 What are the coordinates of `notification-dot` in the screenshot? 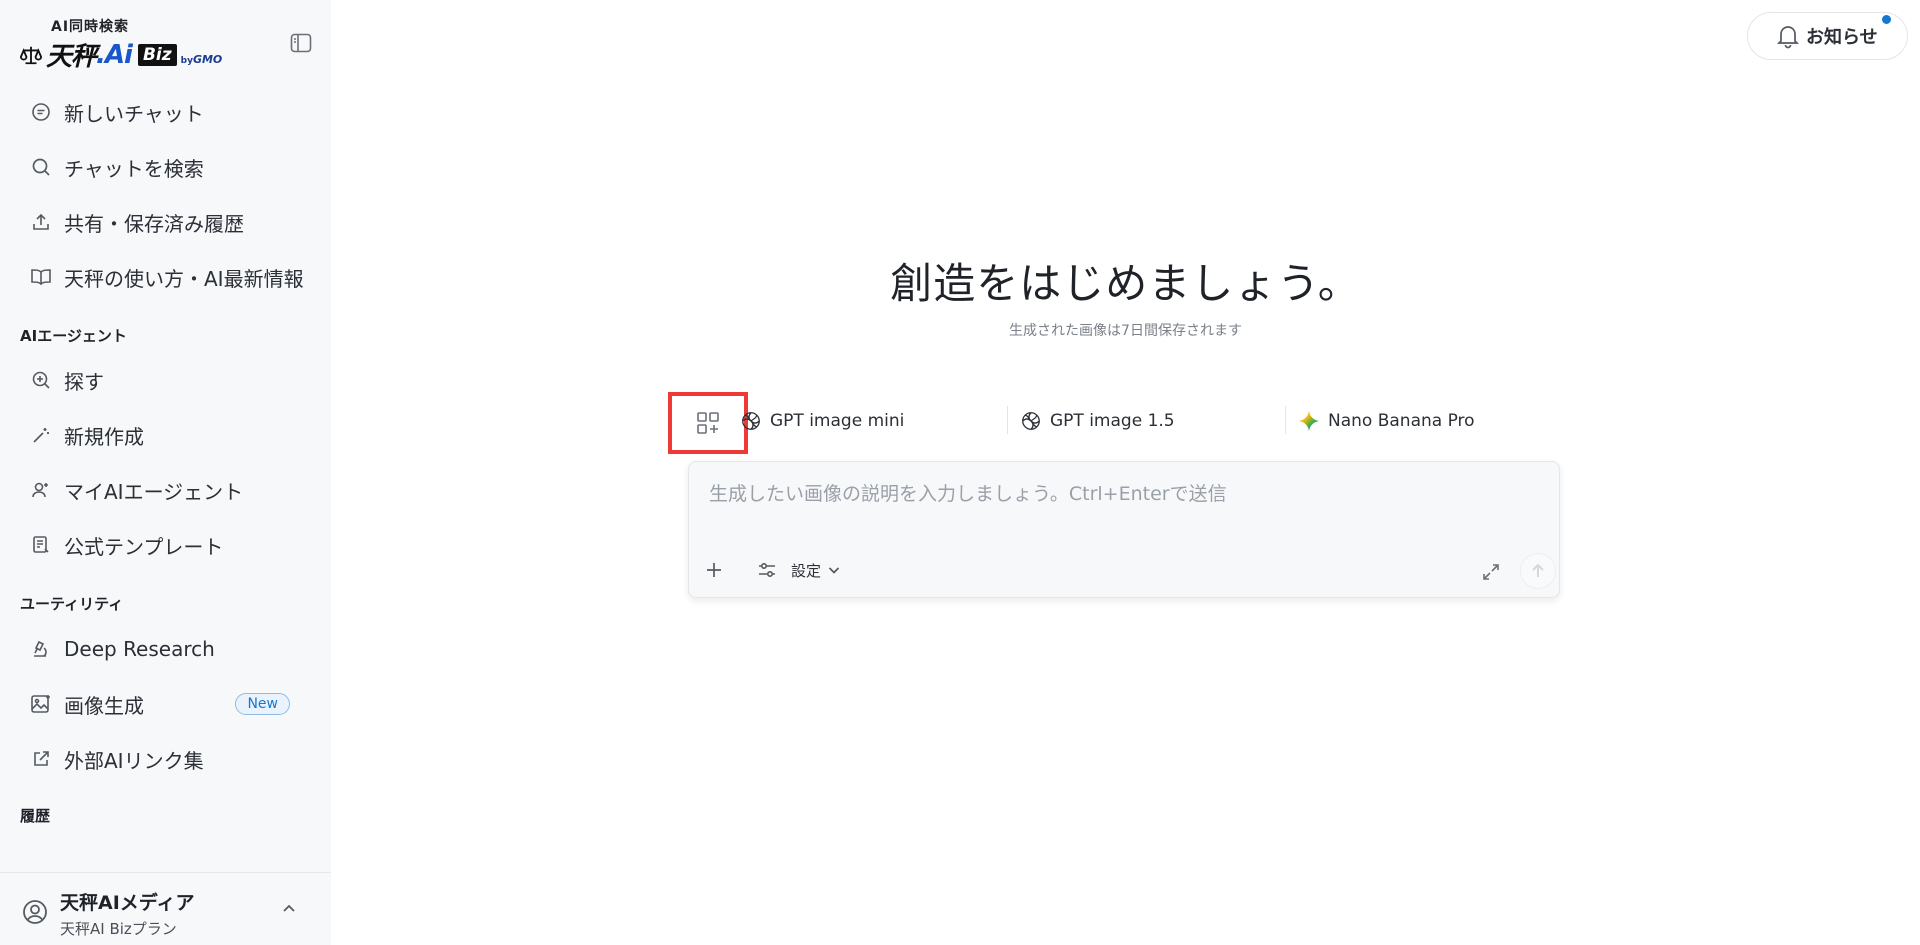 It's located at (1886, 19).